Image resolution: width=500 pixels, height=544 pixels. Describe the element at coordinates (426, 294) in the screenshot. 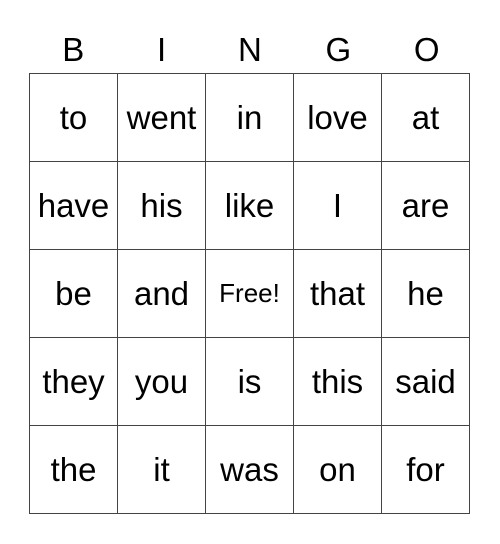

I see `bingo-cell: he` at that location.